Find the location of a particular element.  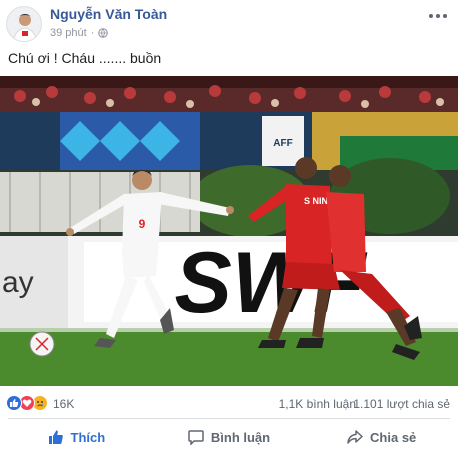

share-button: Chia sẻ is located at coordinates (381, 437).